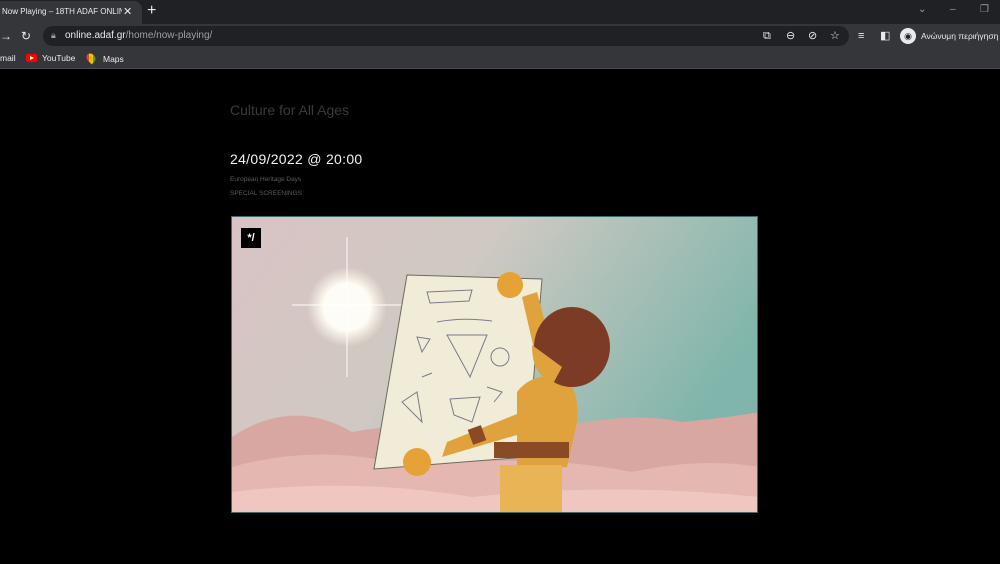  Describe the element at coordinates (908, 36) in the screenshot. I see `incognito-icon: ◉` at that location.